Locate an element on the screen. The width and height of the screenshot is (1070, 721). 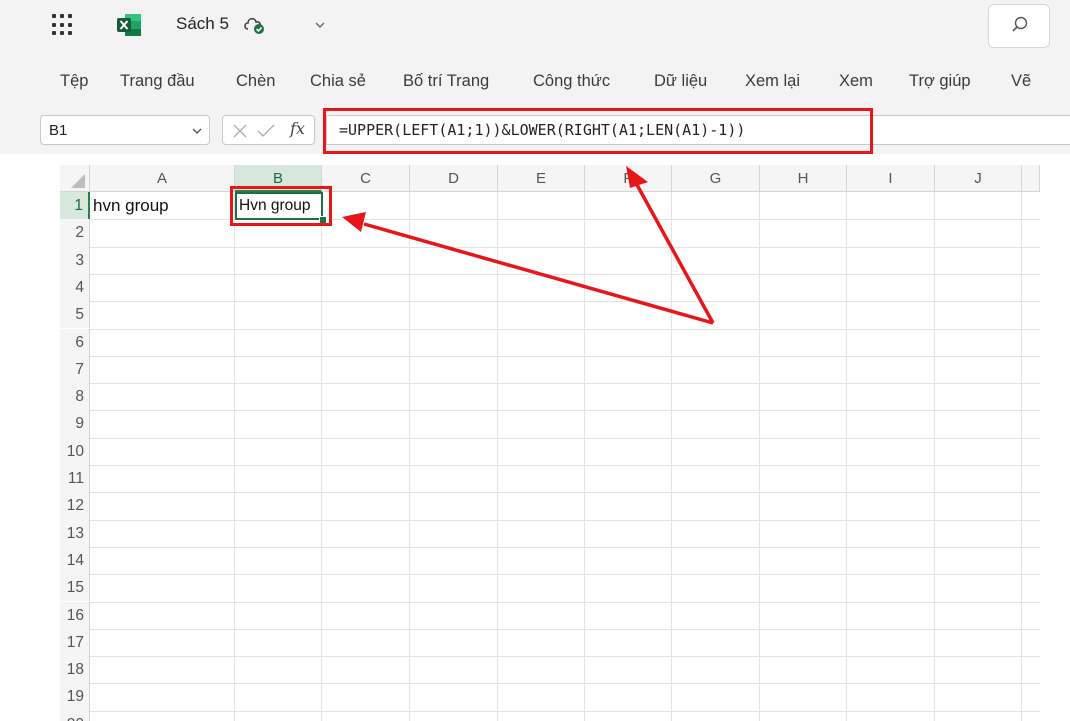
formula-actions: fx is located at coordinates (268, 130).